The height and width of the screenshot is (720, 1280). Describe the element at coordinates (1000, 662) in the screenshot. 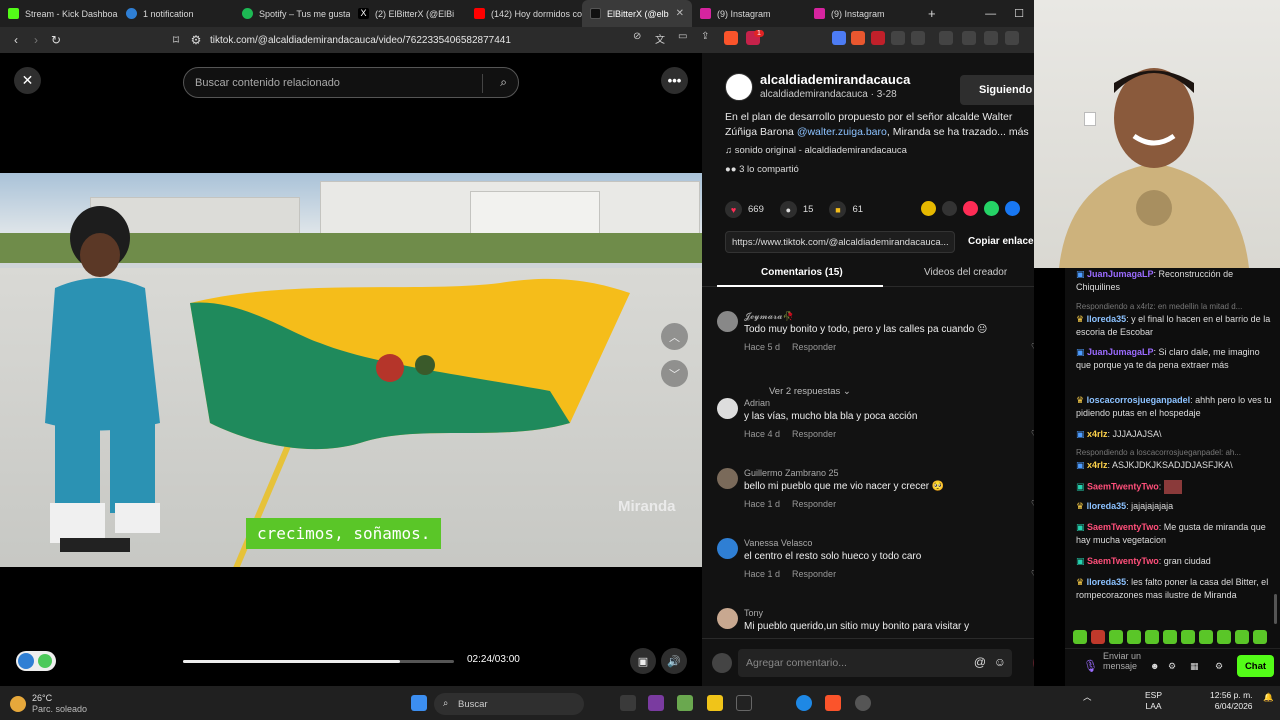

I see `emoji-icon: ☺` at that location.